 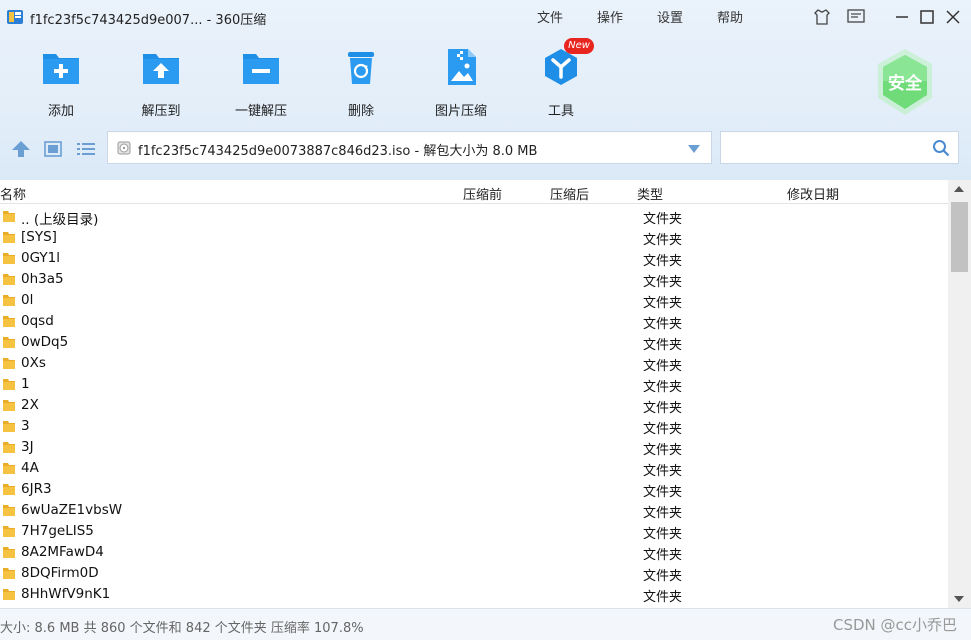 What do you see at coordinates (550, 16) in the screenshot?
I see `menu-file: 文件` at bounding box center [550, 16].